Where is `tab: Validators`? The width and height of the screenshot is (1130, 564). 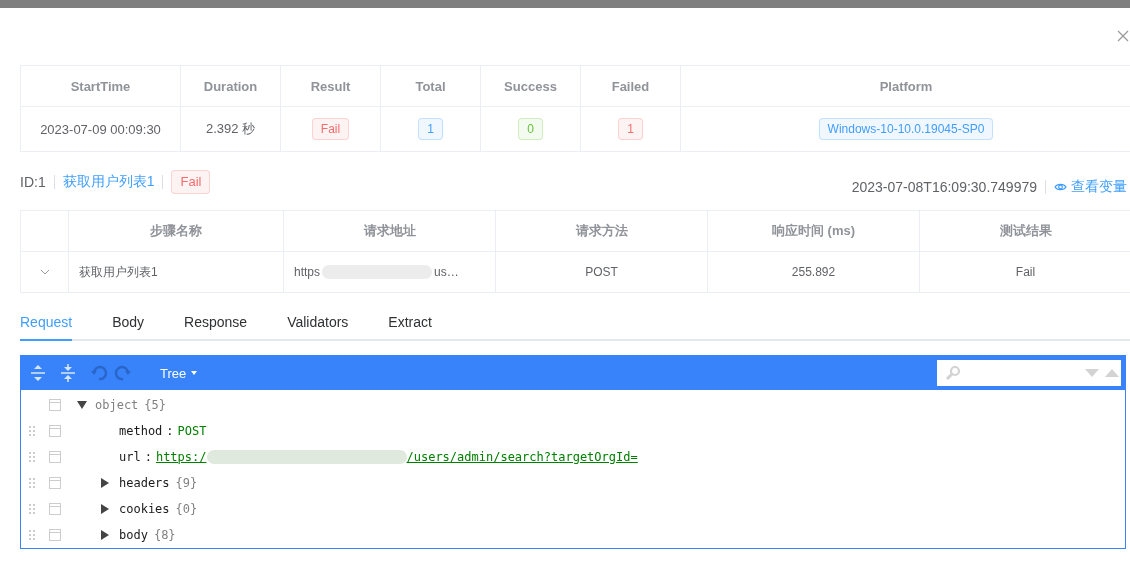
tab: Validators is located at coordinates (318, 327).